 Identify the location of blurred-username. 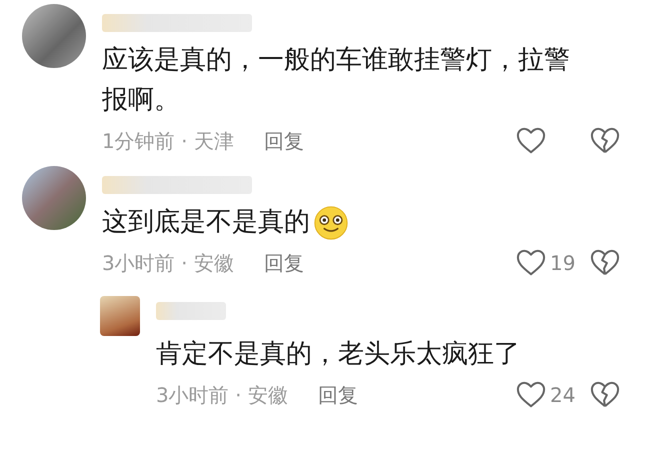
(191, 311).